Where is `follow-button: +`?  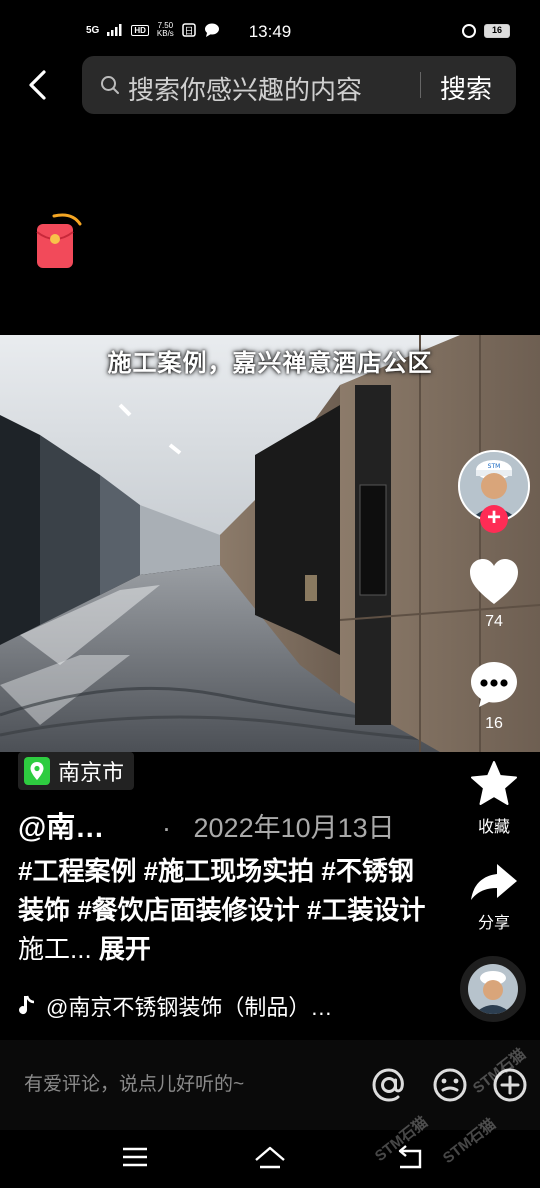
follow-button: + is located at coordinates (494, 519).